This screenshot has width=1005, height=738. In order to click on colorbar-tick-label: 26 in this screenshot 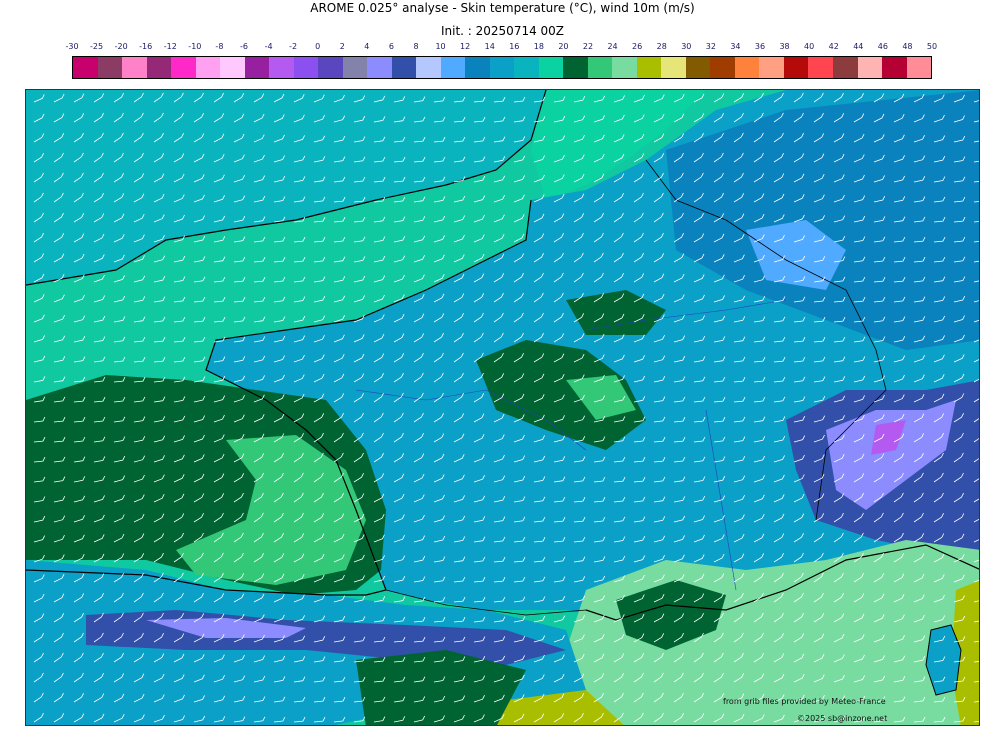, I will do `click(637, 46)`.